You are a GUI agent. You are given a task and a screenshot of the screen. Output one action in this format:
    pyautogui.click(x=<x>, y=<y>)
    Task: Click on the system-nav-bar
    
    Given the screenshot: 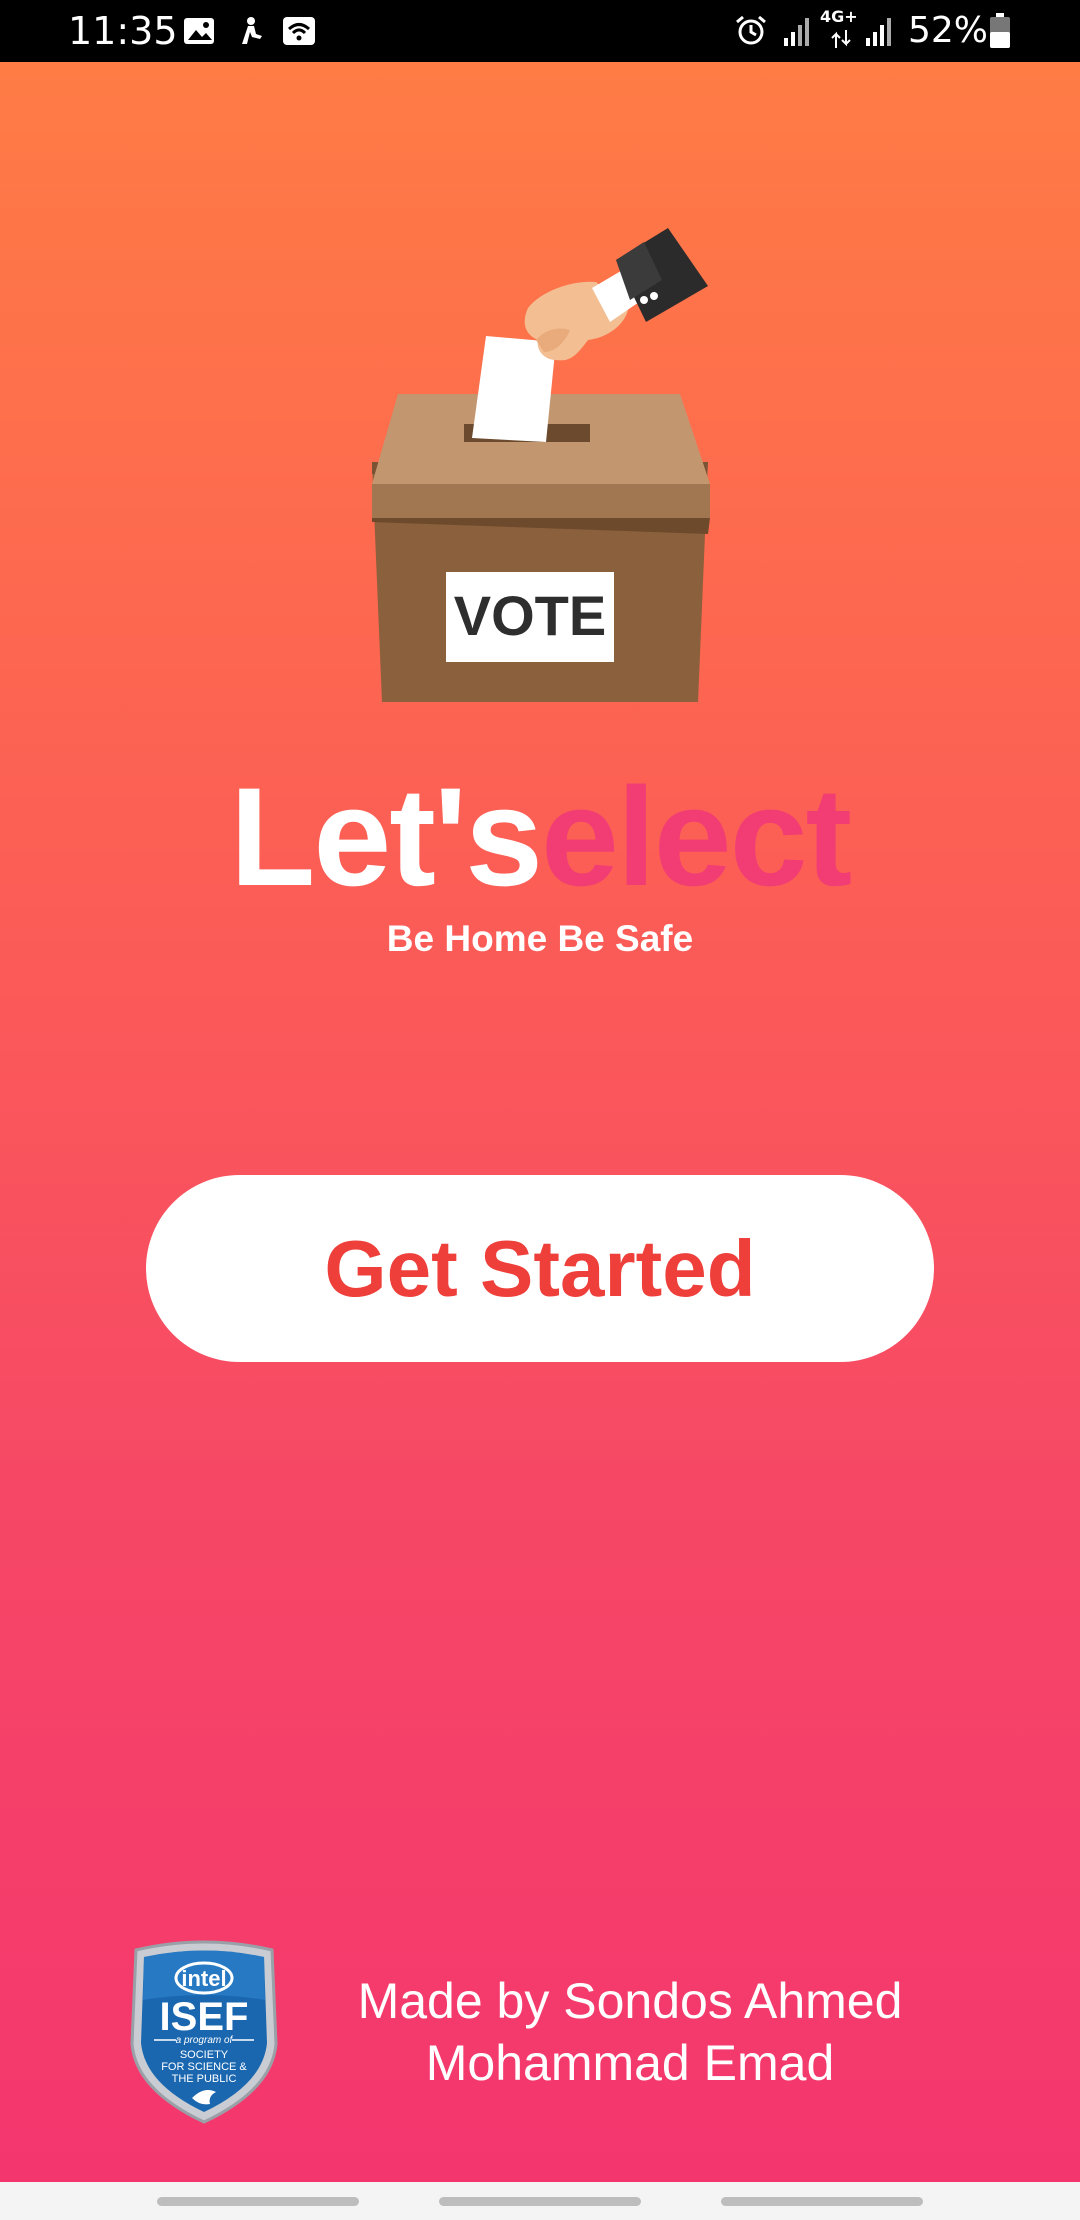 What is the action you would take?
    pyautogui.click(x=540, y=2201)
    